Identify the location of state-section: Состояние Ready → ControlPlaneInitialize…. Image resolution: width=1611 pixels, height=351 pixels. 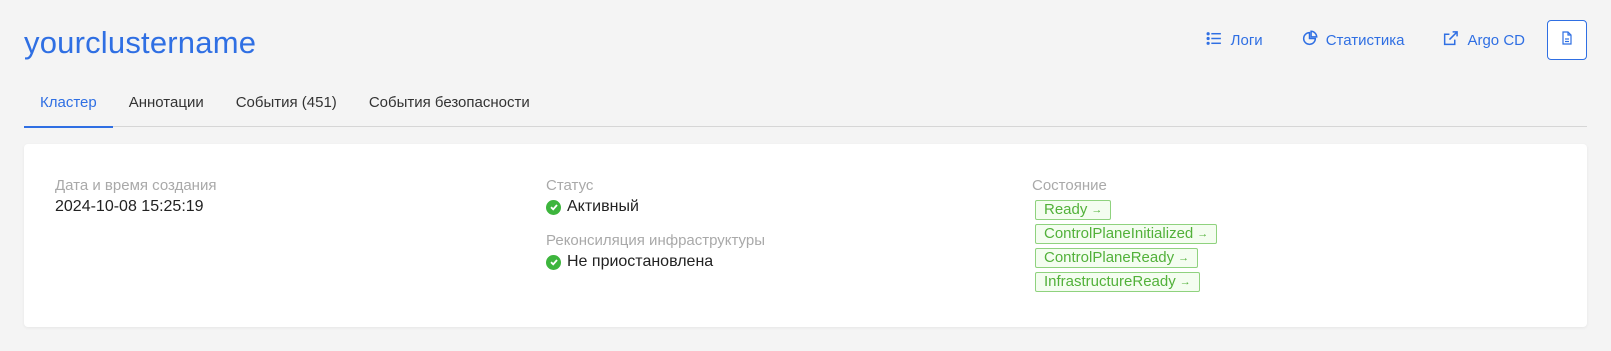
(1125, 234).